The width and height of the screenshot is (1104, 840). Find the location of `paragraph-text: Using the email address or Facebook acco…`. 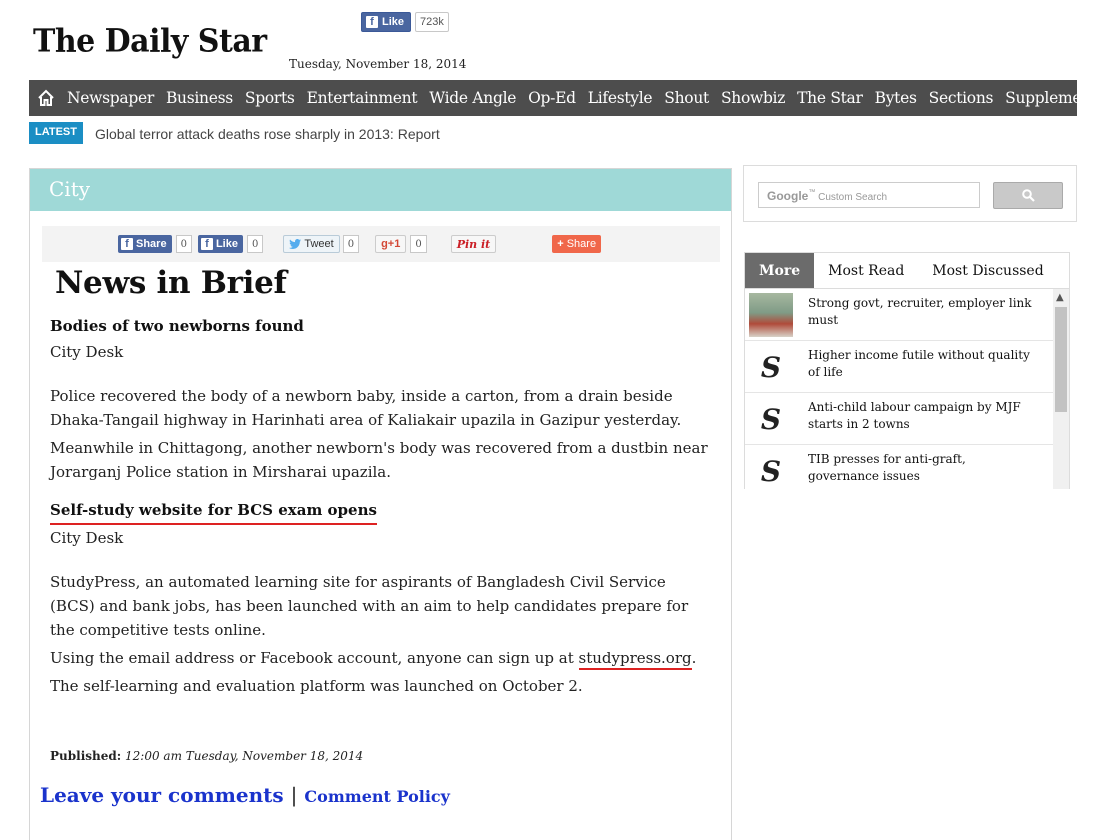

paragraph-text: Using the email address or Facebook acco… is located at coordinates (314, 658).